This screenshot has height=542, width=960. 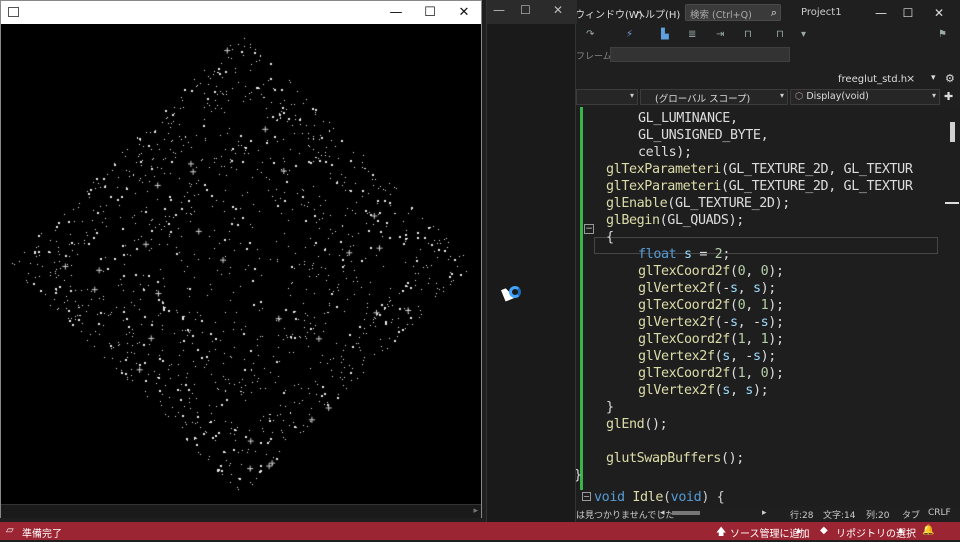 I want to click on nav-scope-combo: (グローバル スコープ) ▾, so click(x=714, y=97).